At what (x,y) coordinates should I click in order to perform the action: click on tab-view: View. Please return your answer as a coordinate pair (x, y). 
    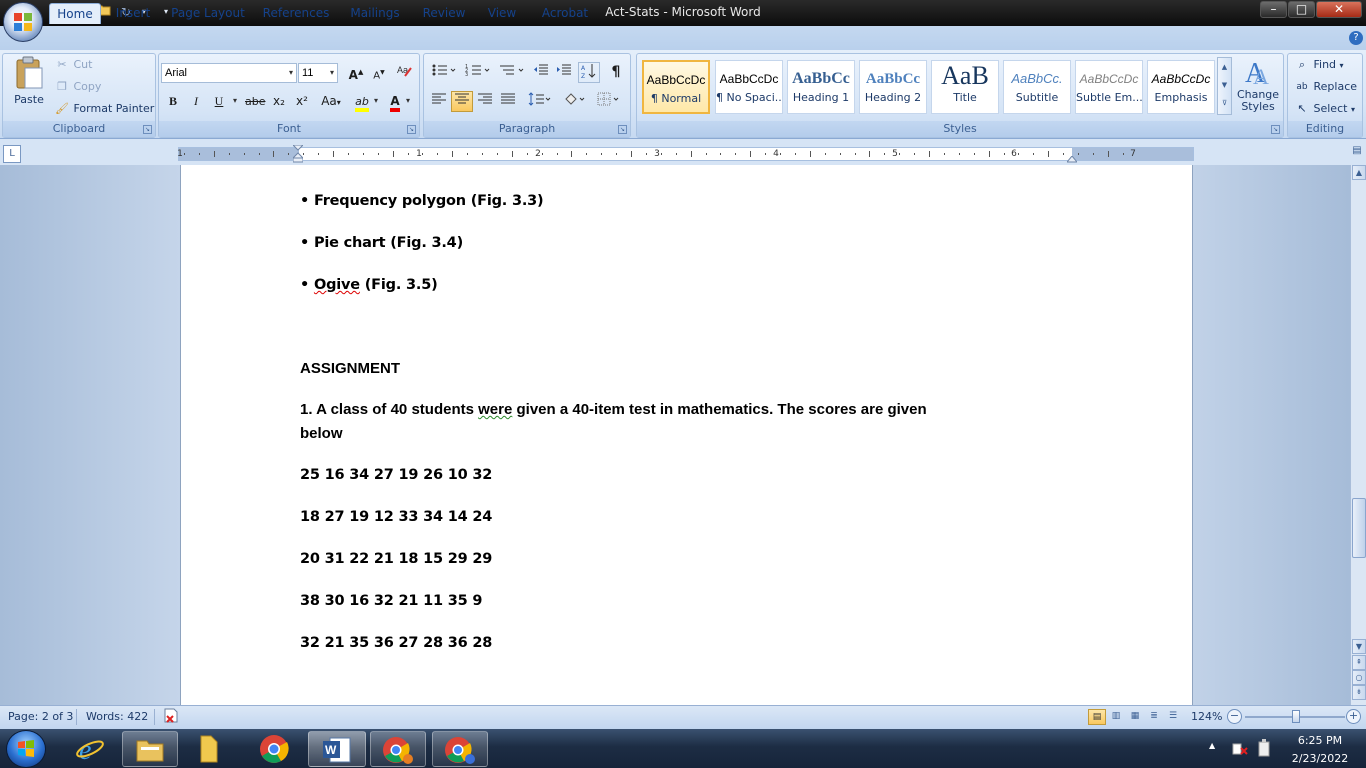
    Looking at the image, I should click on (502, 13).